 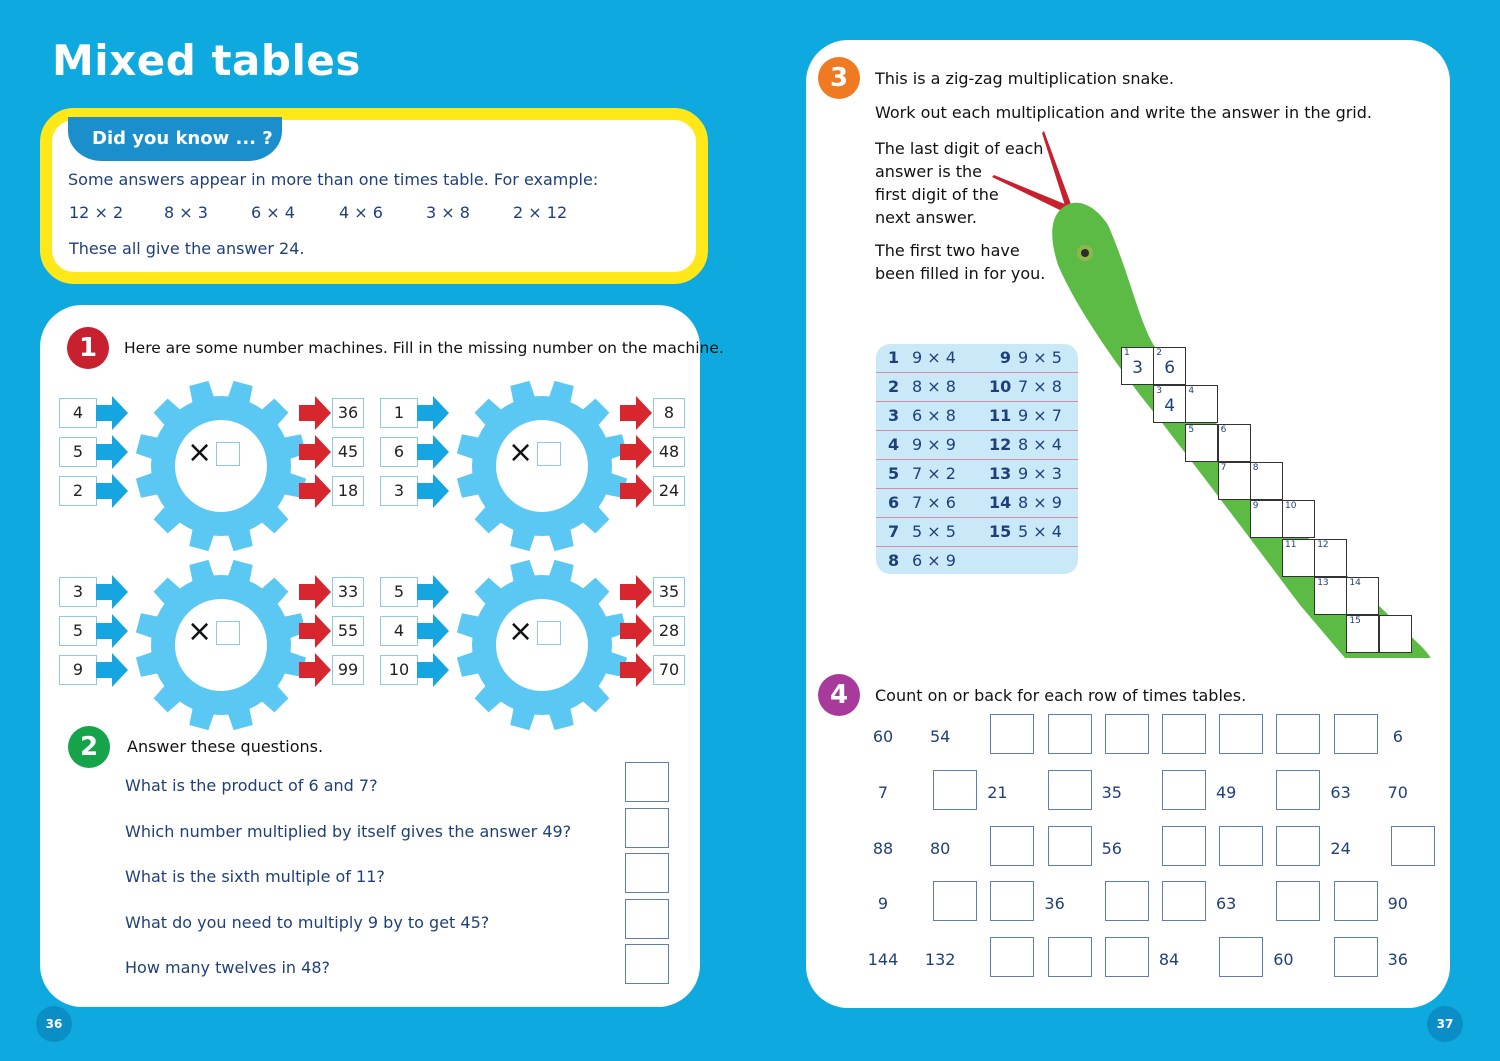 I want to click on grid-cell: 26, so click(x=1170, y=366).